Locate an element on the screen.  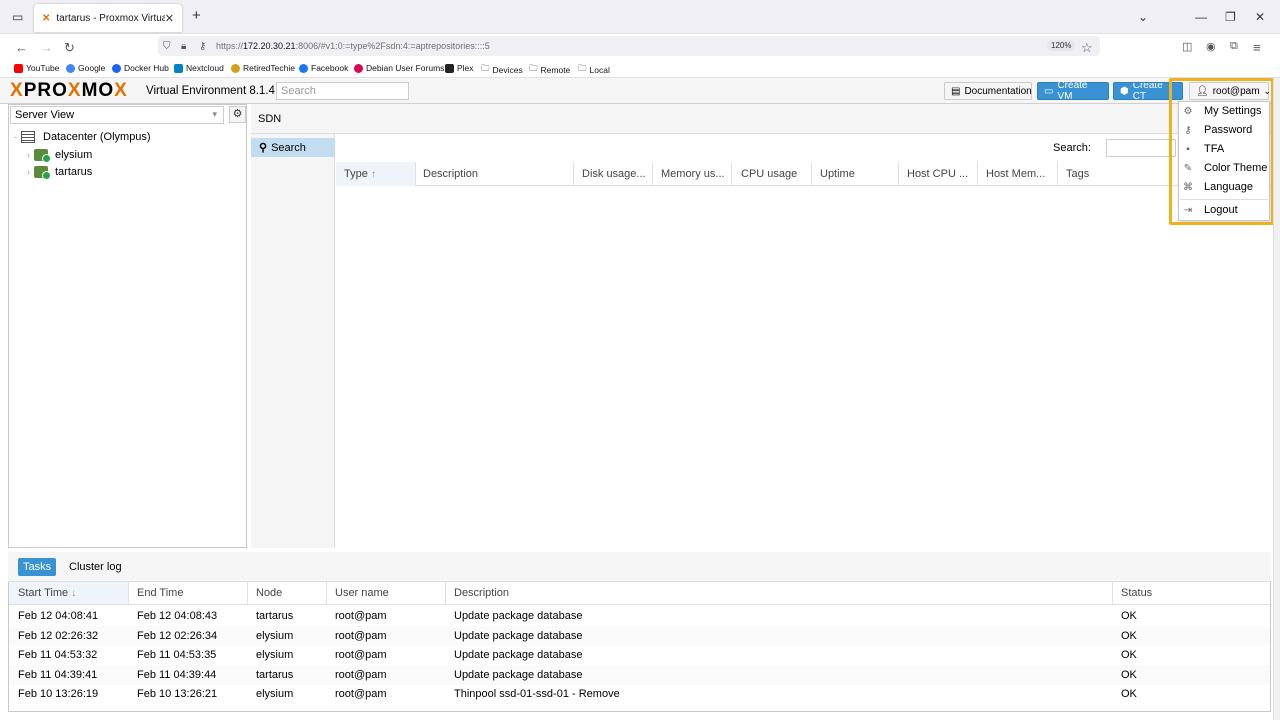
page-scrollbar is located at coordinates (1276, 399).